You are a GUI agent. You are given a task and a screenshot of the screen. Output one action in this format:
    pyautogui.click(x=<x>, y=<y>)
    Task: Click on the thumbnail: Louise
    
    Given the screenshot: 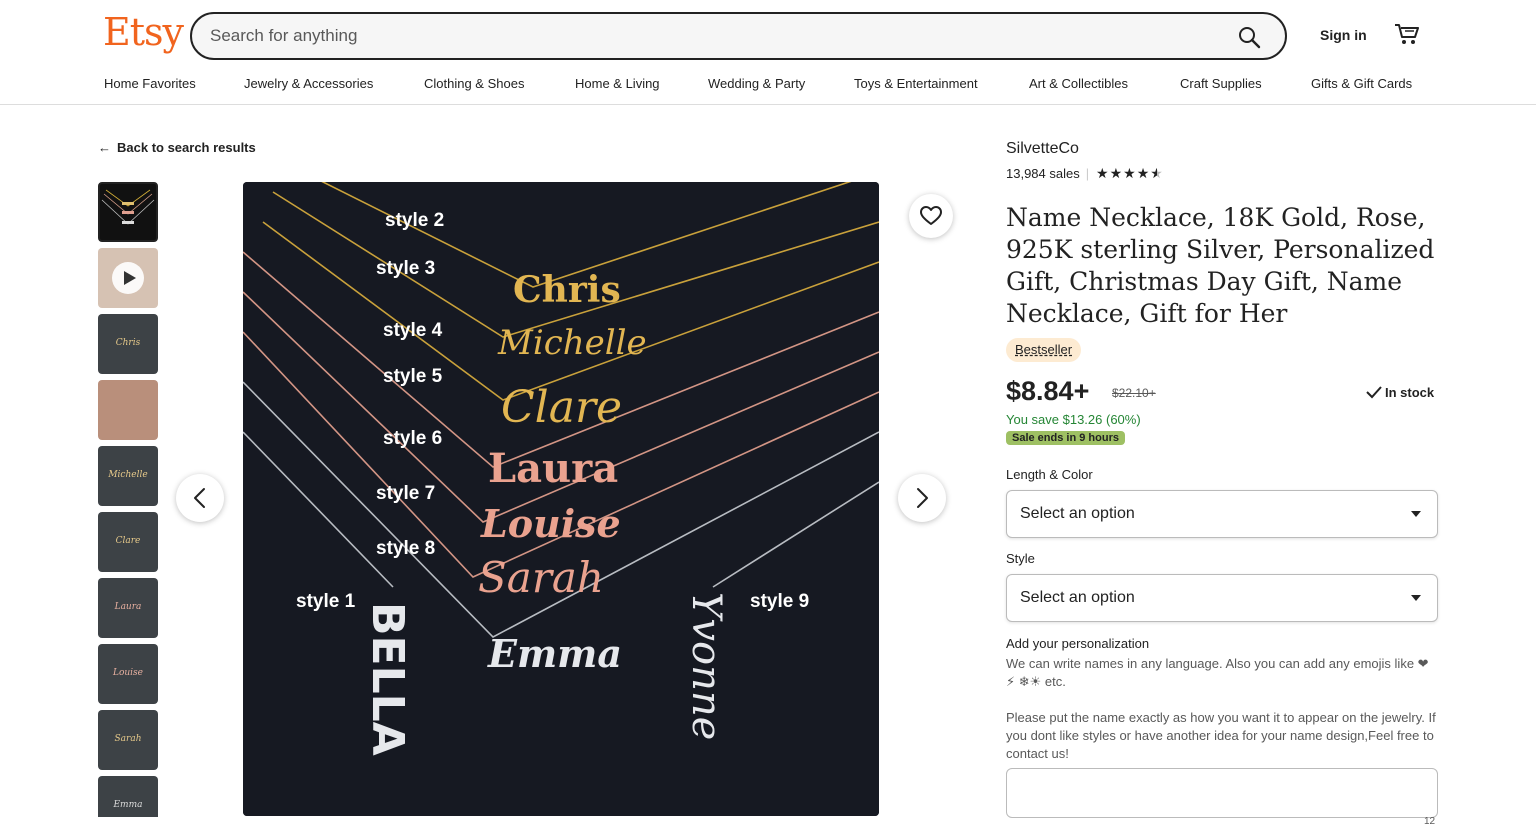 What is the action you would take?
    pyautogui.click(x=128, y=674)
    